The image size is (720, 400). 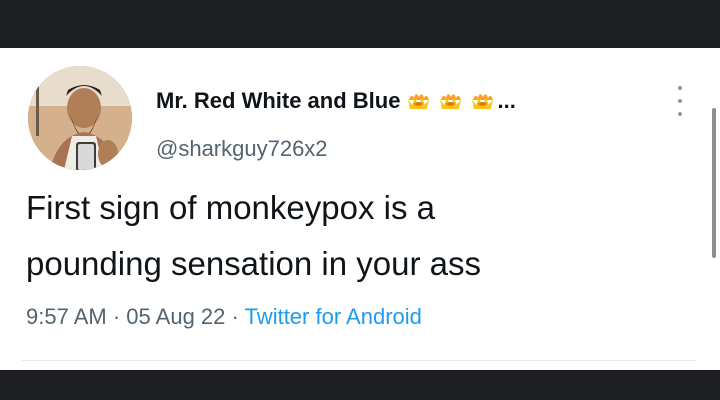 What do you see at coordinates (680, 101) in the screenshot?
I see `vertical-ellipsis-icon` at bounding box center [680, 101].